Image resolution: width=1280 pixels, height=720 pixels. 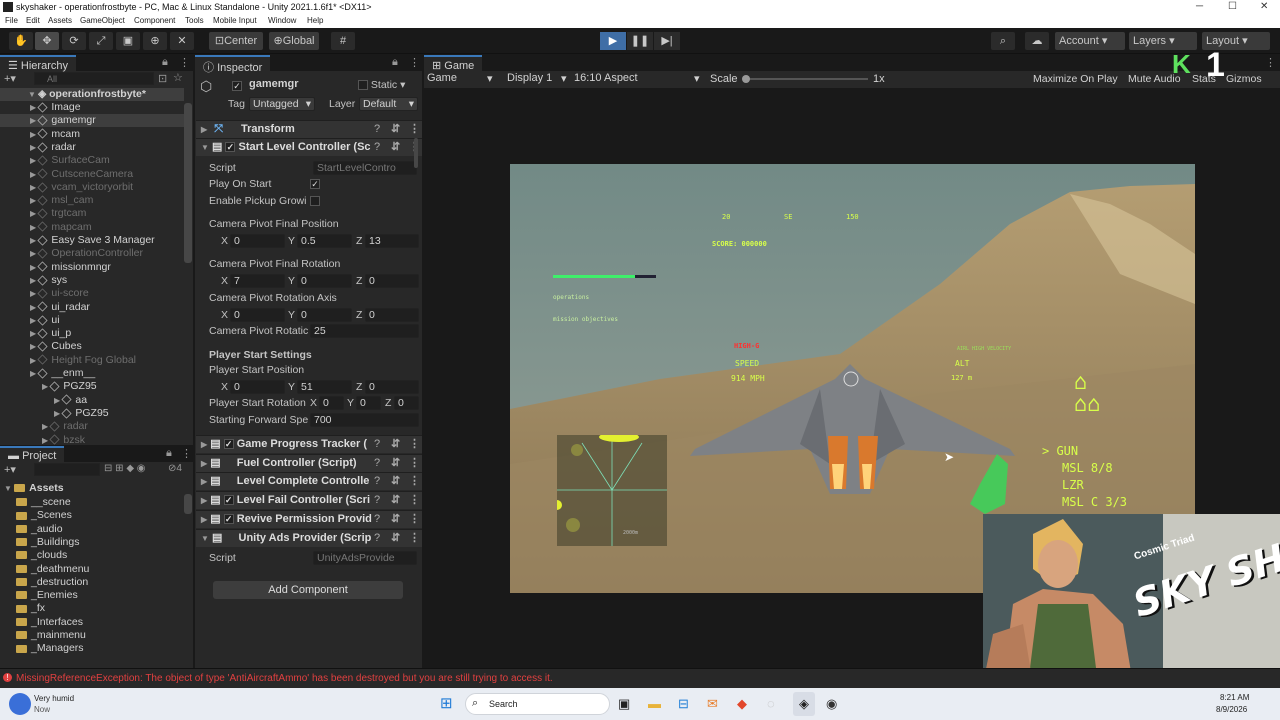 What do you see at coordinates (1163, 41) in the screenshot?
I see `layers-dropdown: Layers ▾` at bounding box center [1163, 41].